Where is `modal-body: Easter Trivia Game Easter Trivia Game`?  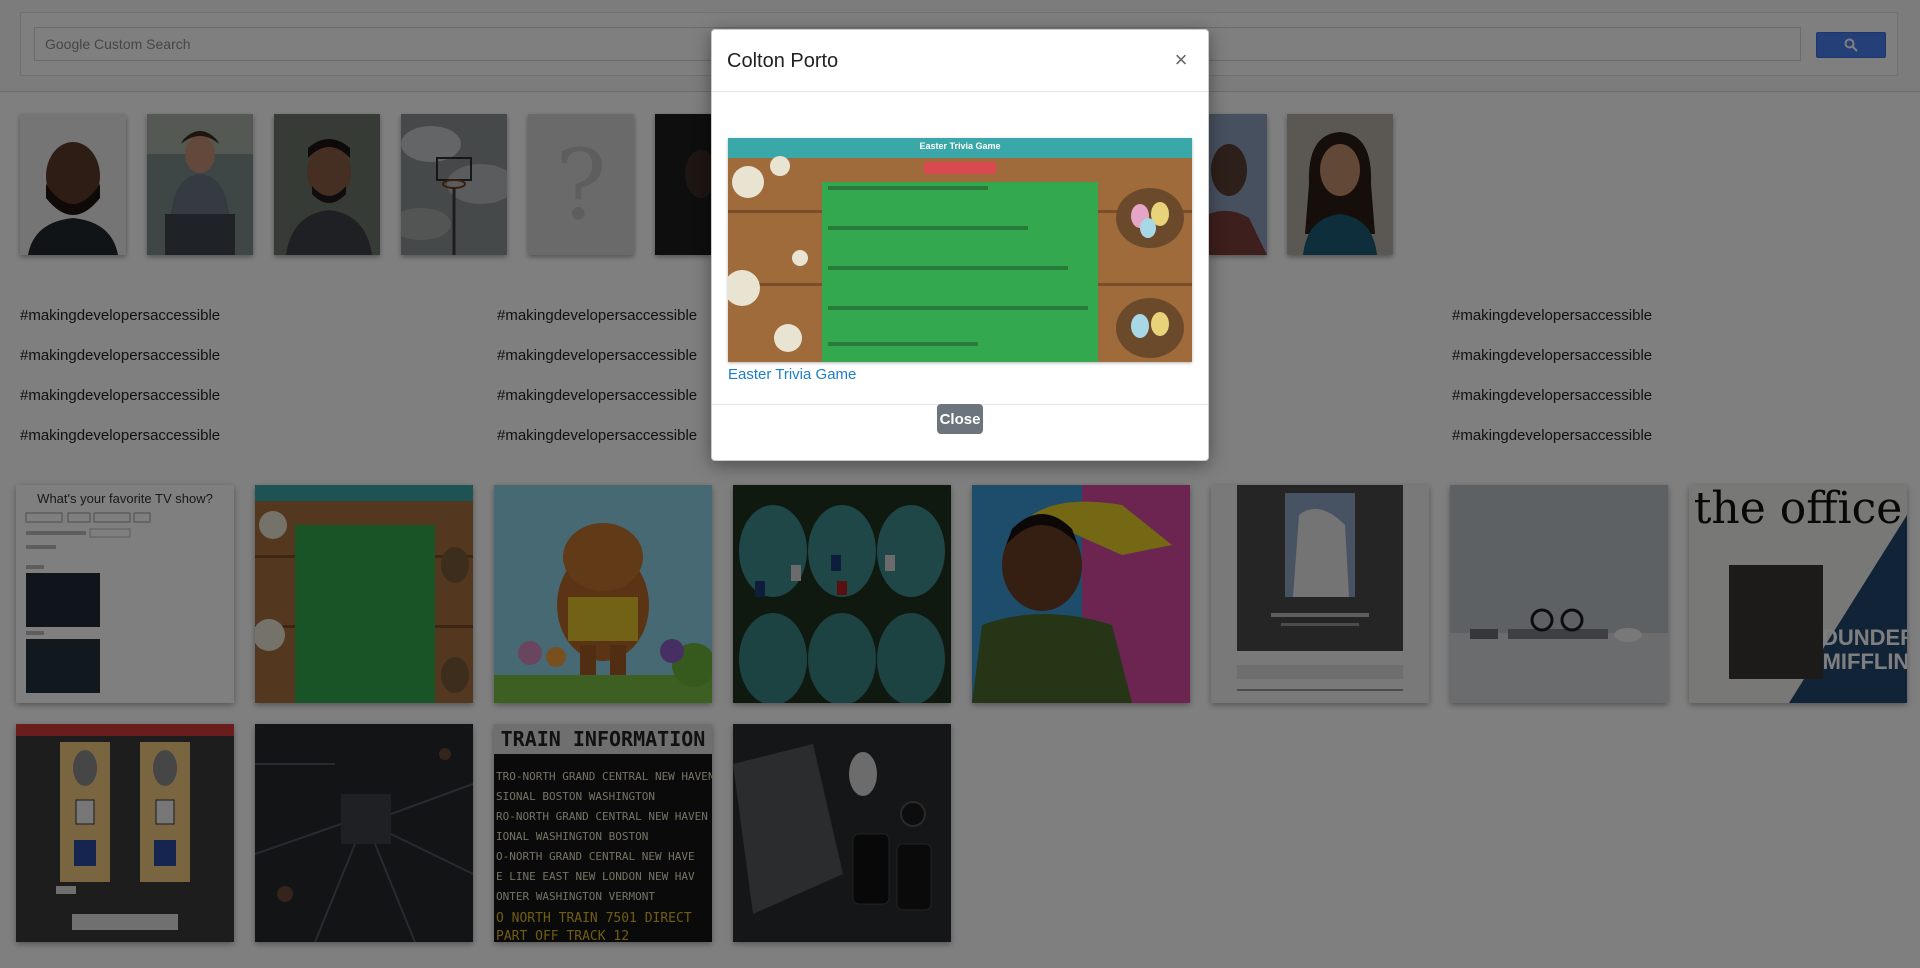 modal-body: Easter Trivia Game Easter Trivia Game is located at coordinates (960, 248).